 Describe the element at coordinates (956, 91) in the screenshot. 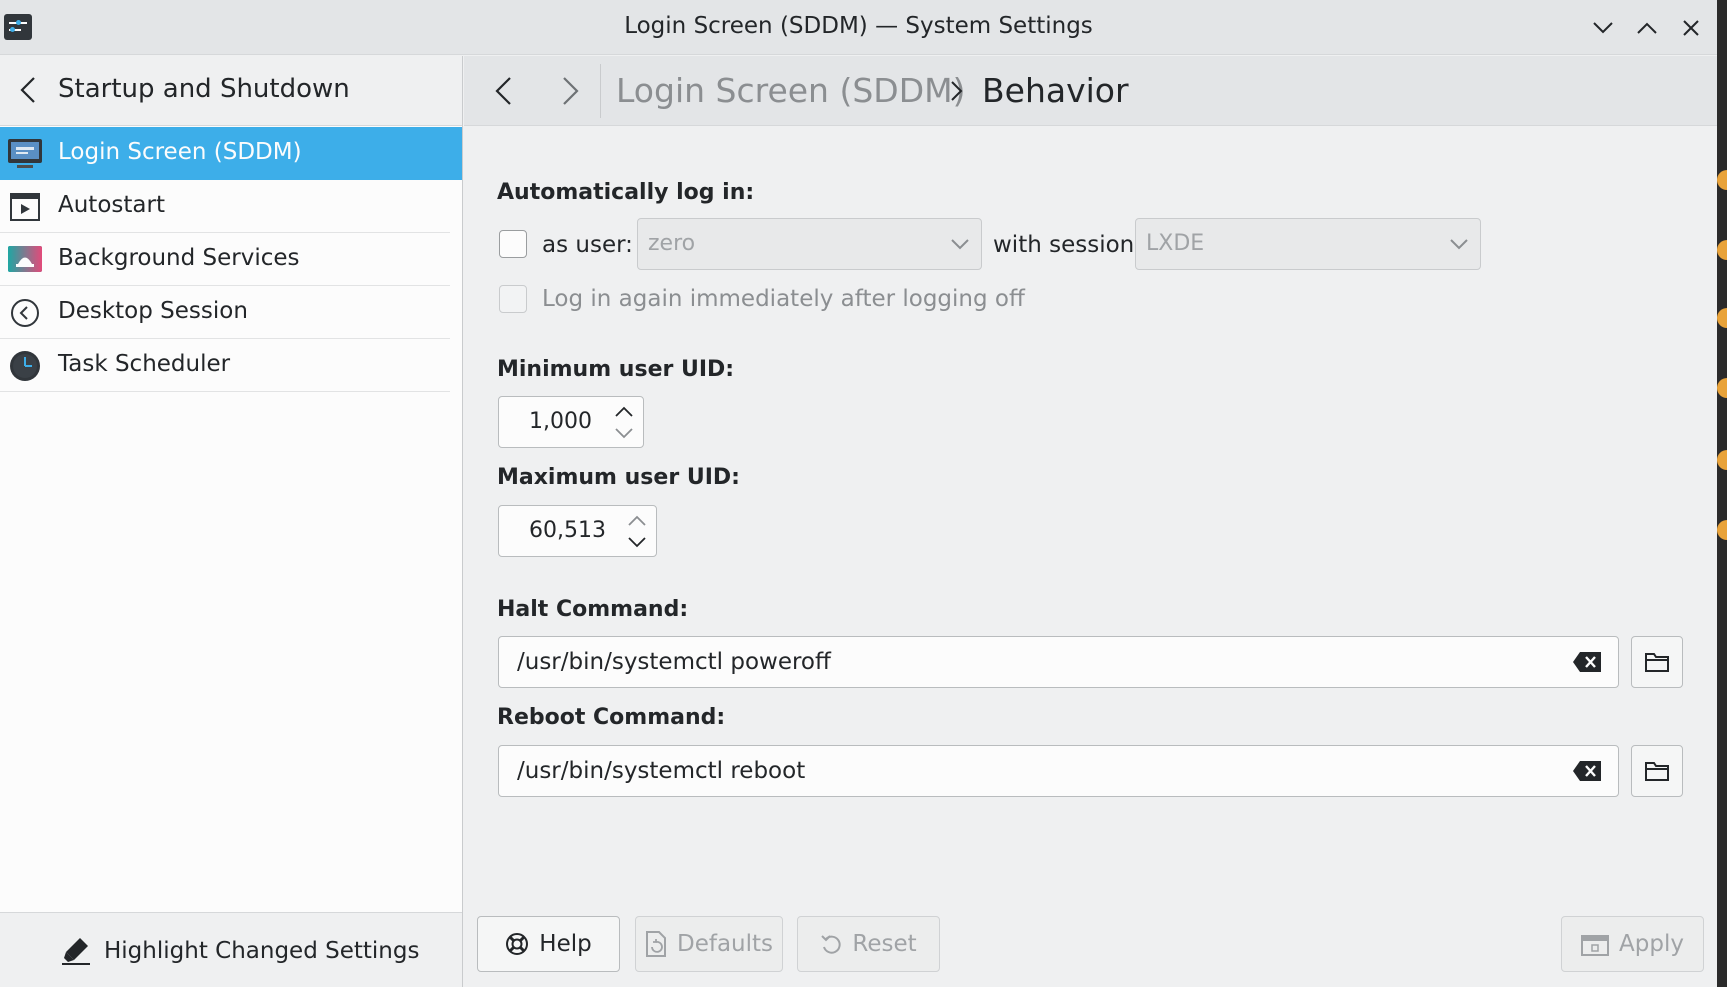

I see `breadcrumb-separator-icon` at that location.